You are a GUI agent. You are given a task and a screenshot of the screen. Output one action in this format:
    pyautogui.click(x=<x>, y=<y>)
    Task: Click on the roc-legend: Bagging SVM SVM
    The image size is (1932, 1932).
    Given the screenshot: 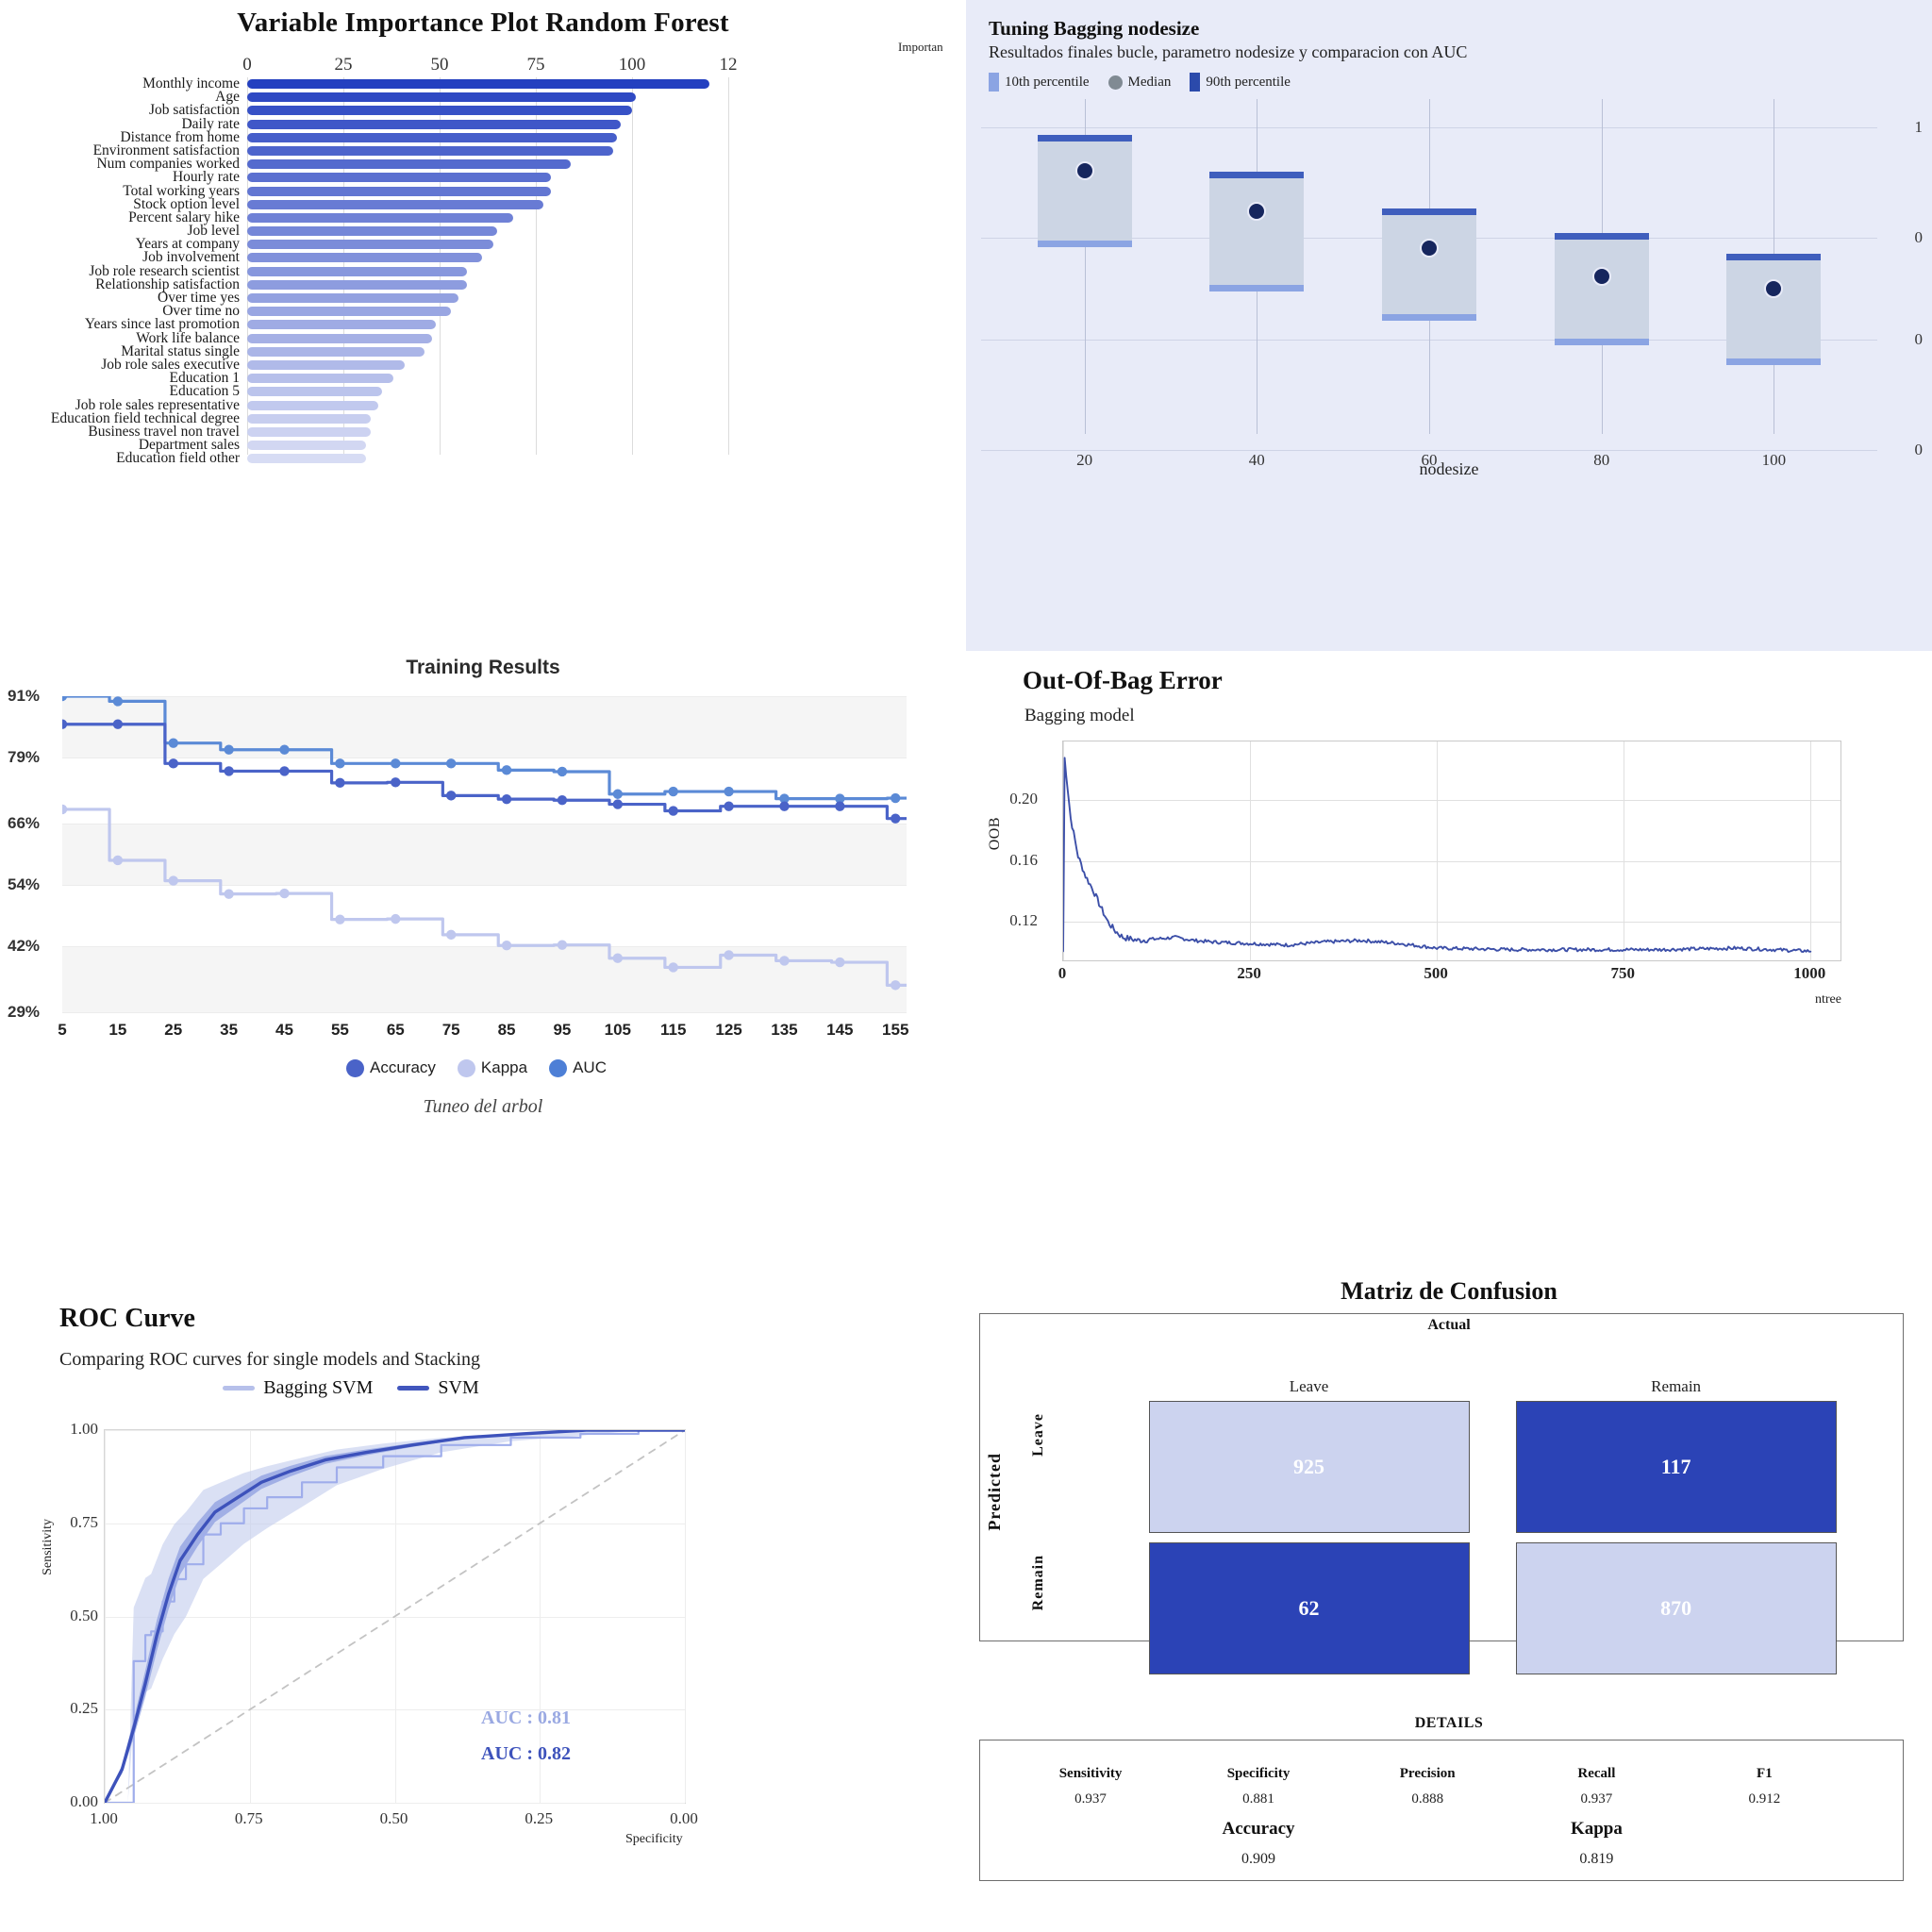 What is the action you would take?
    pyautogui.click(x=358, y=1388)
    